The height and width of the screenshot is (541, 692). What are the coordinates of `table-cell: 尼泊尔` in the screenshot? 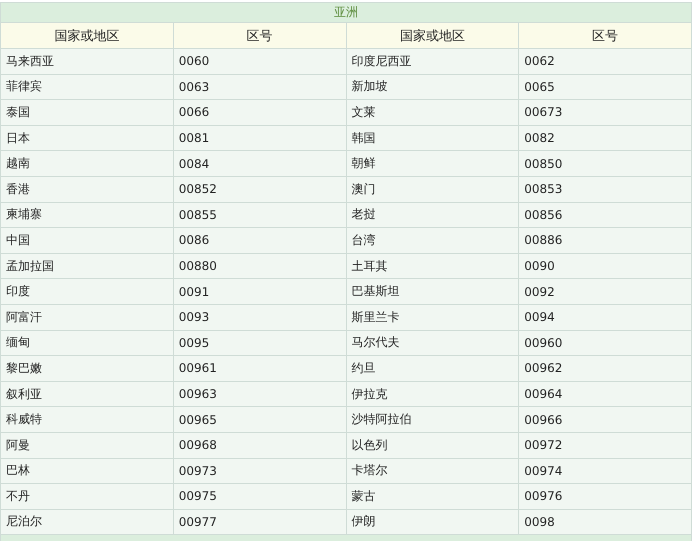 It's located at (87, 522).